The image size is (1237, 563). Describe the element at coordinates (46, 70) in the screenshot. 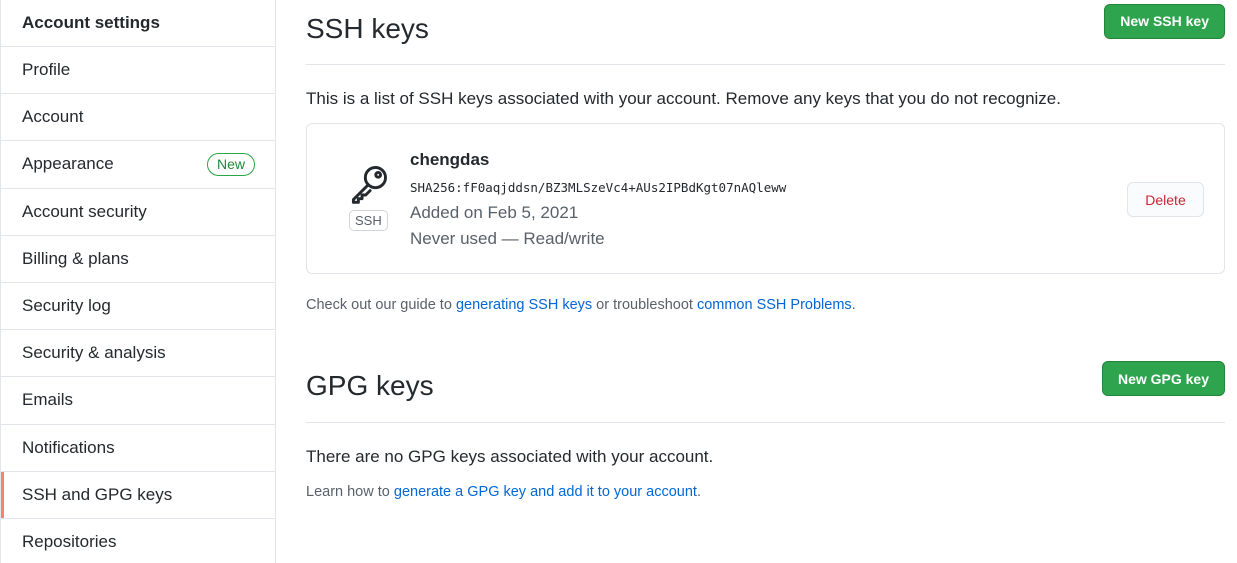

I see `sidebar-item-label: Profile` at that location.